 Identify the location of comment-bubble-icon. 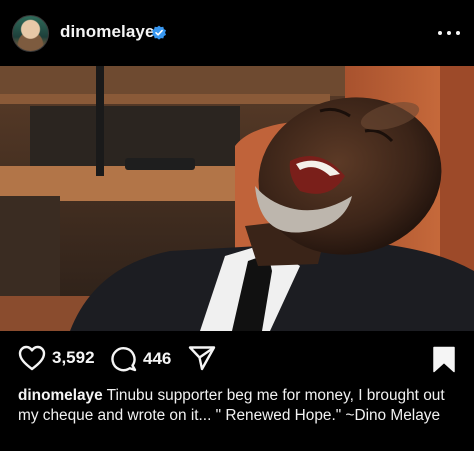
(123, 358).